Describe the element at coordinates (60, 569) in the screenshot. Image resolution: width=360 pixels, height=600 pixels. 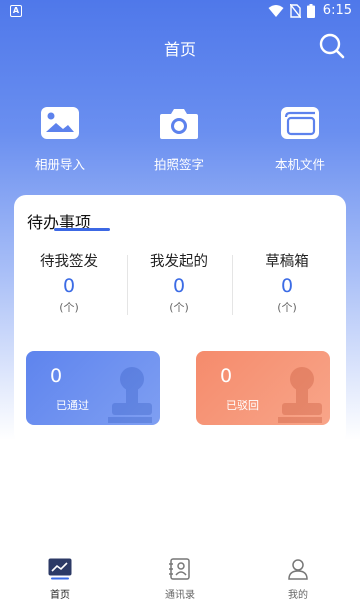
I see `chart-icon` at that location.